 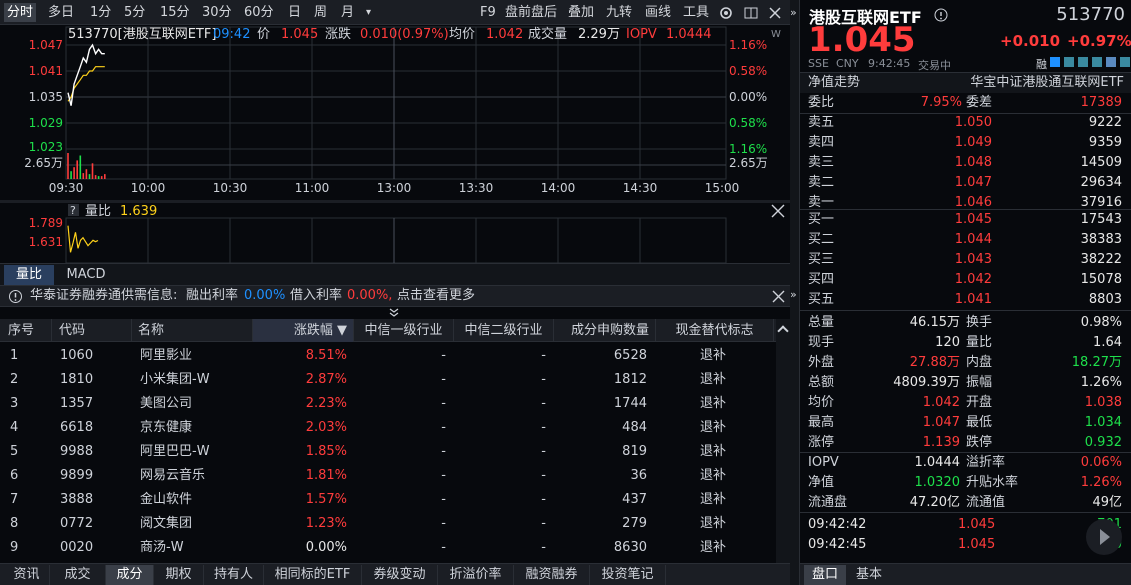 I want to click on asks-level: 卖二 1.047 29634, so click(x=965, y=183).